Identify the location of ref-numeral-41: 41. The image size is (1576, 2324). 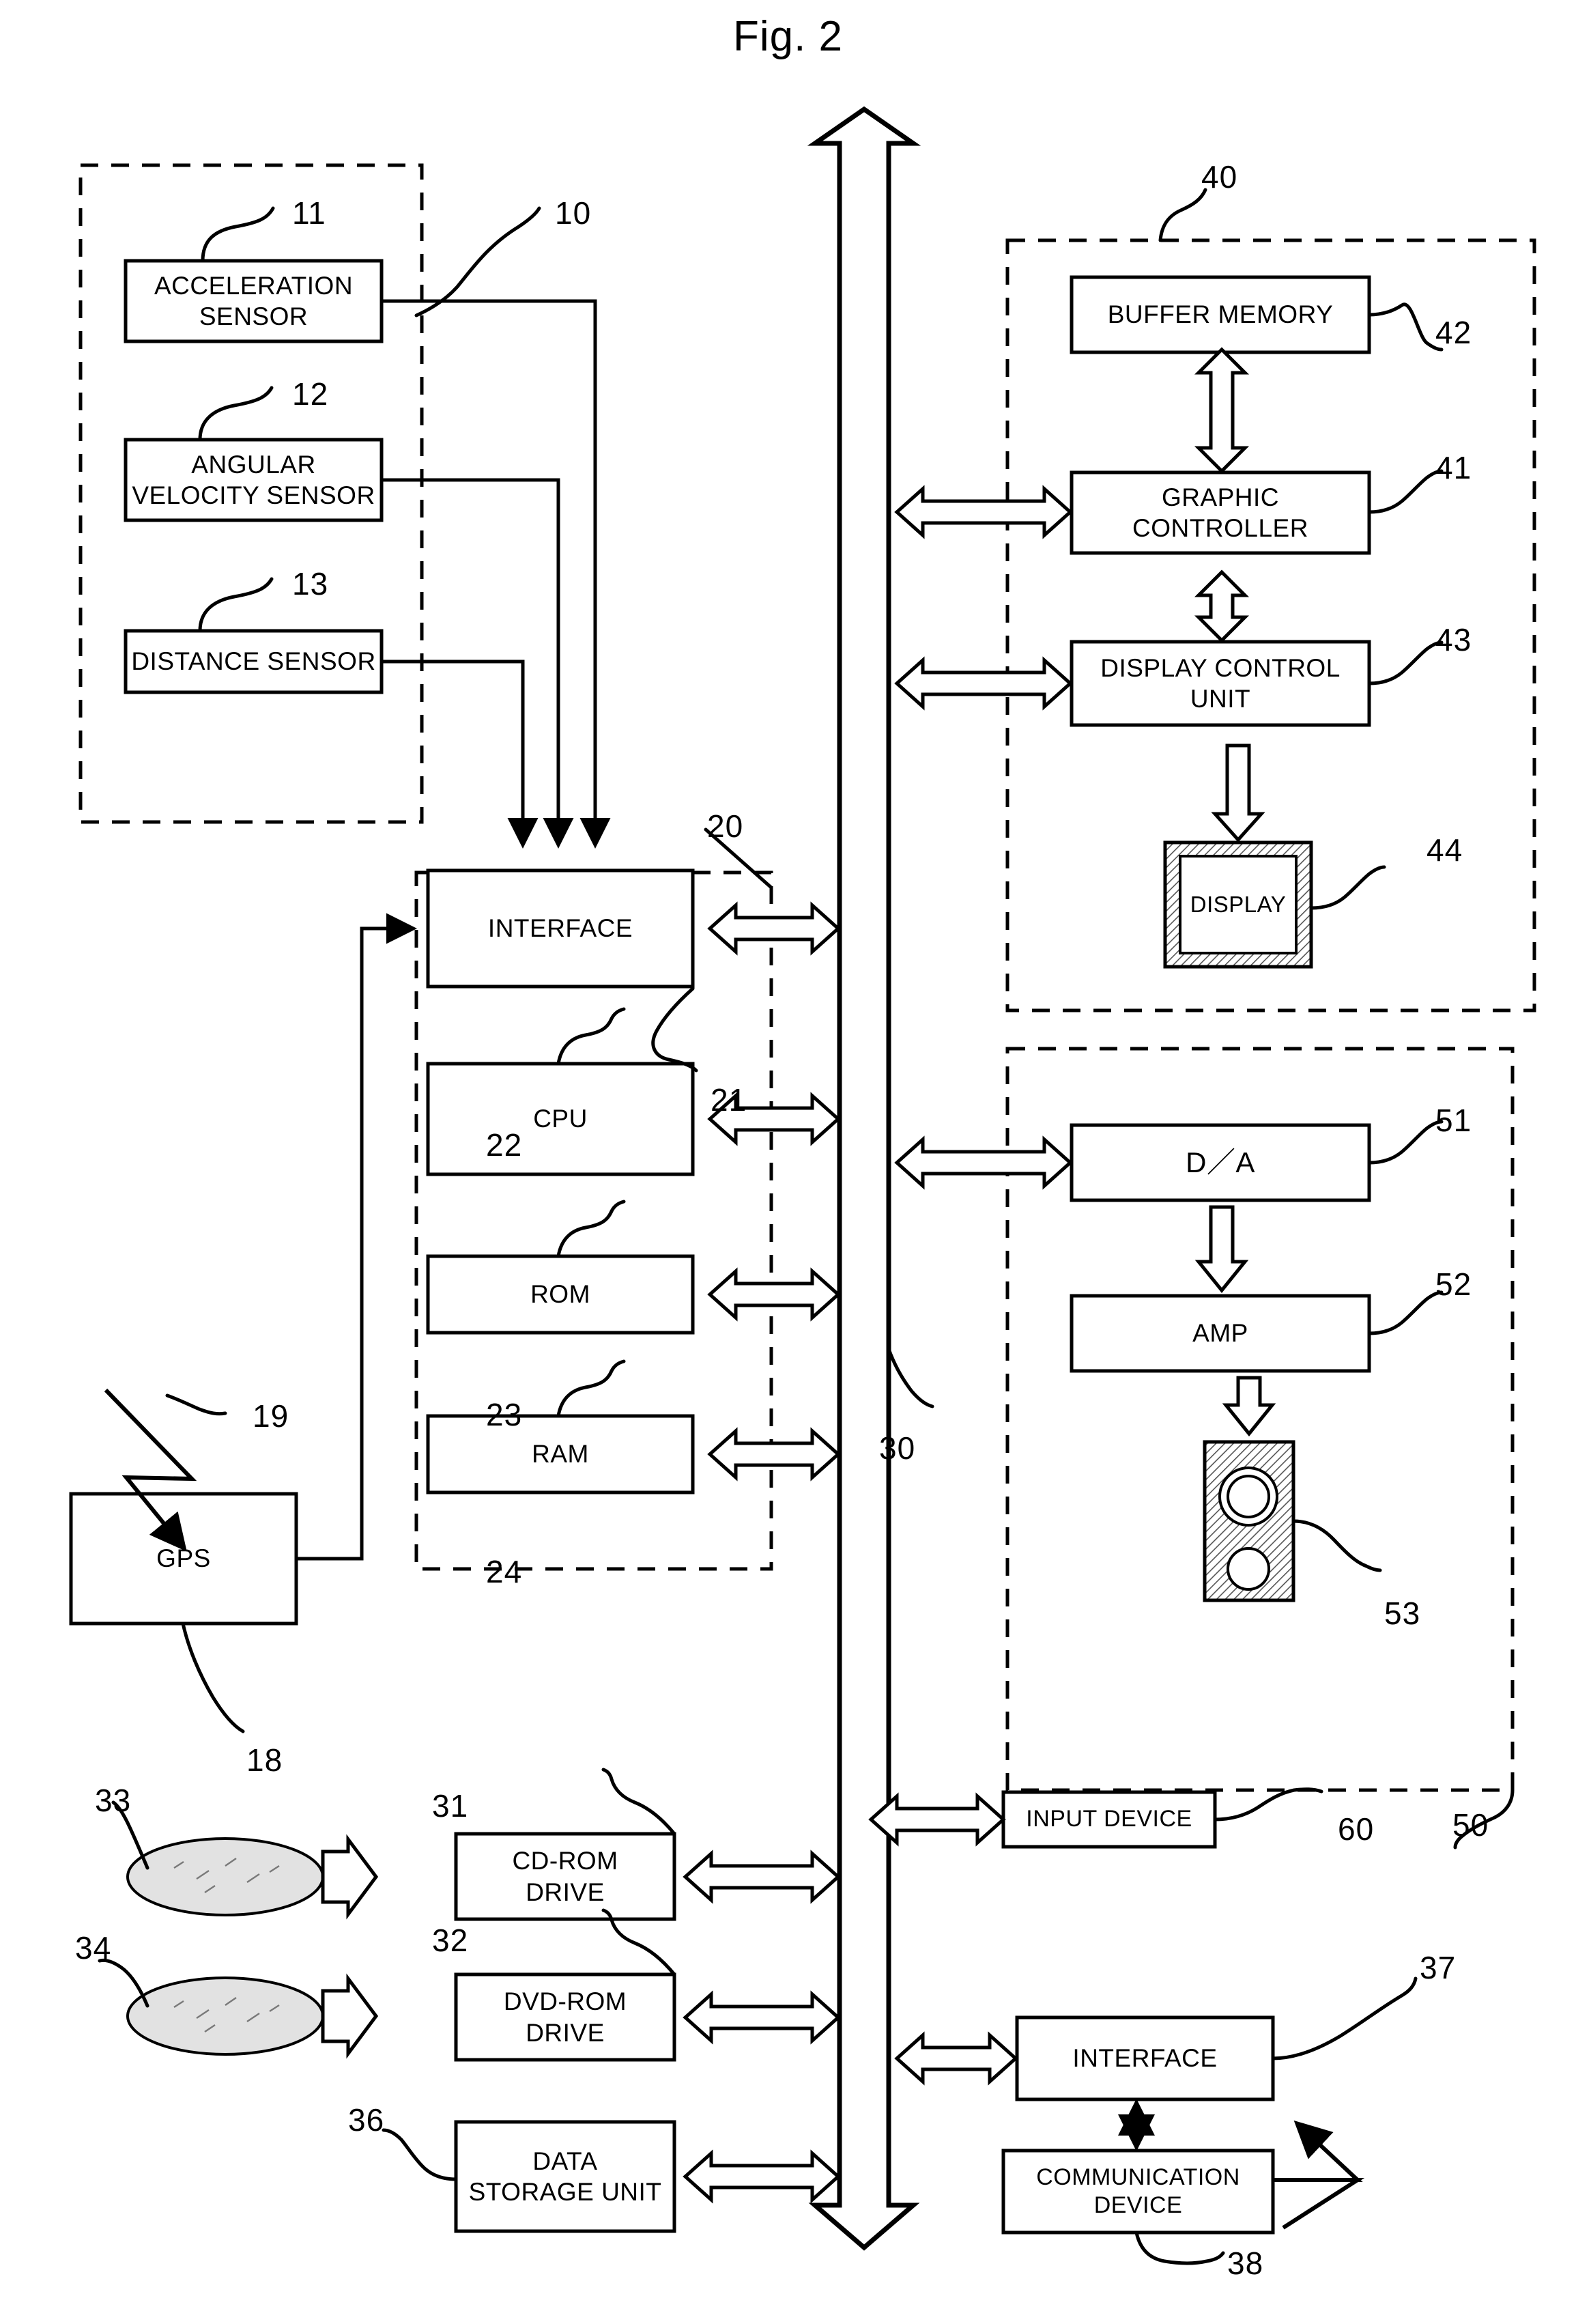
(1453, 467).